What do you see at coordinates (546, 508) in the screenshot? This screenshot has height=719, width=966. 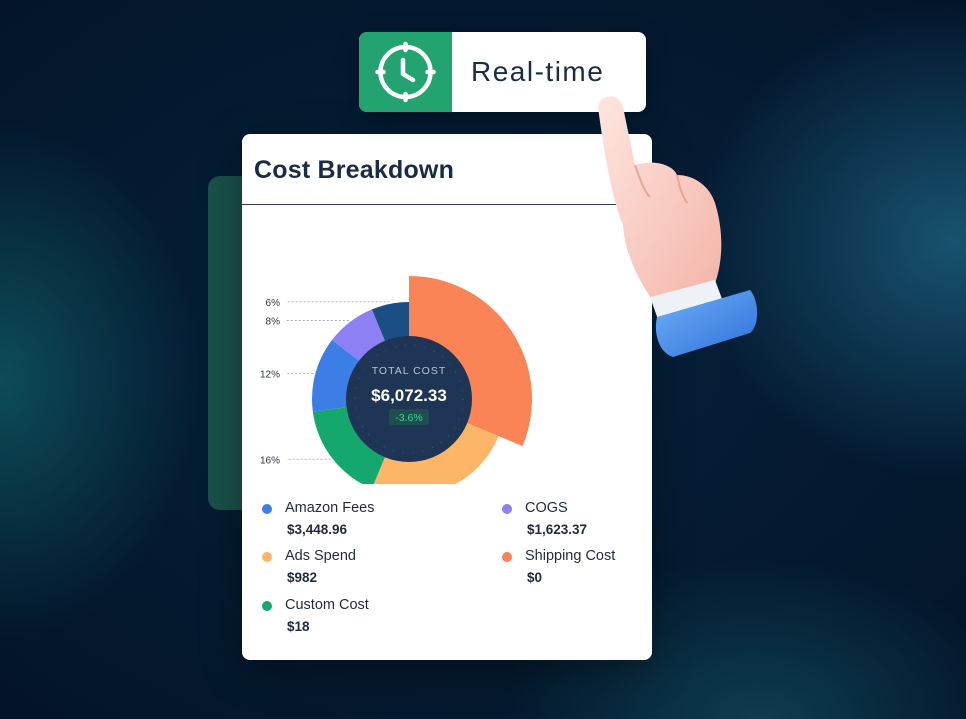 I see `legend-label: COGS` at bounding box center [546, 508].